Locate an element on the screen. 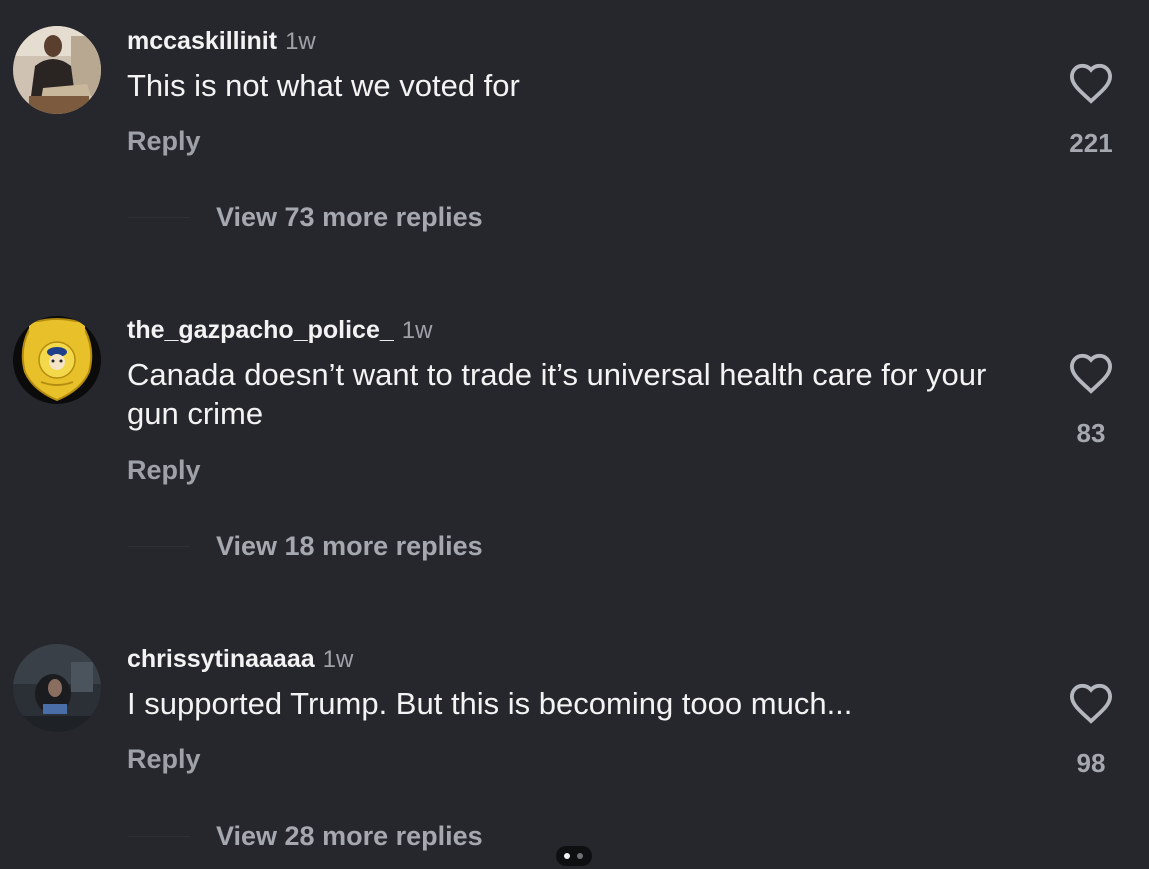 Image resolution: width=1149 pixels, height=869 pixels. view-more-replies-button: View 73 more replies is located at coordinates (305, 217).